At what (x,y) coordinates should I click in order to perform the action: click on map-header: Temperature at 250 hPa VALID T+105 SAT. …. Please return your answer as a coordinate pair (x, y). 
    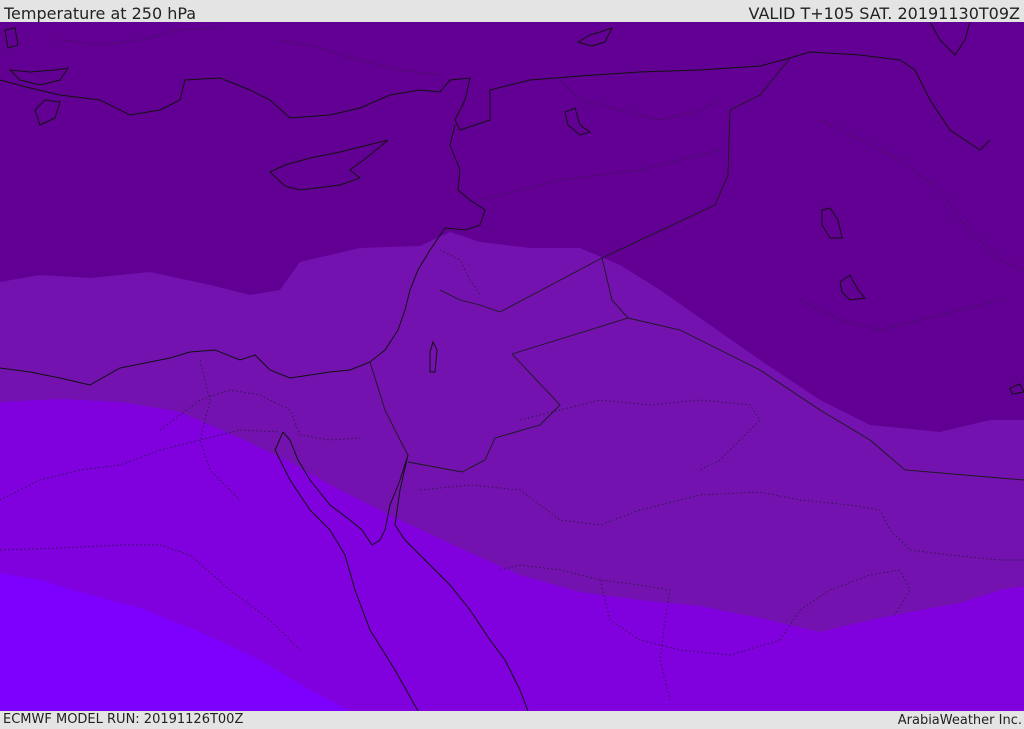
    Looking at the image, I should click on (512, 11).